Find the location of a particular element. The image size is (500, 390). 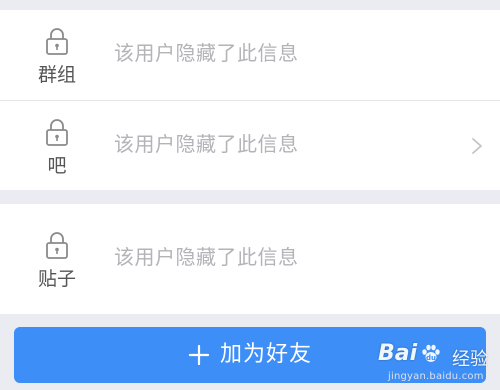

row-value-groups: 该用户隐藏了此信息 is located at coordinates (206, 53).